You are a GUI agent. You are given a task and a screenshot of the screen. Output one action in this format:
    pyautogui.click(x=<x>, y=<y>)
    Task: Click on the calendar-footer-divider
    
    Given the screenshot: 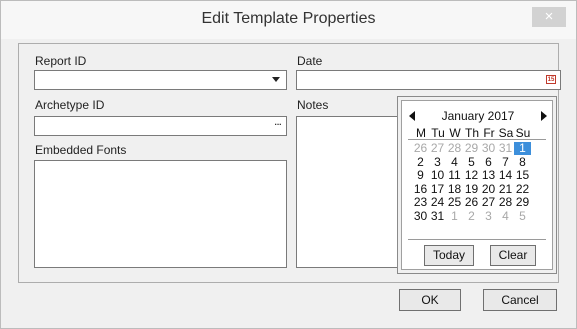 What is the action you would take?
    pyautogui.click(x=477, y=239)
    